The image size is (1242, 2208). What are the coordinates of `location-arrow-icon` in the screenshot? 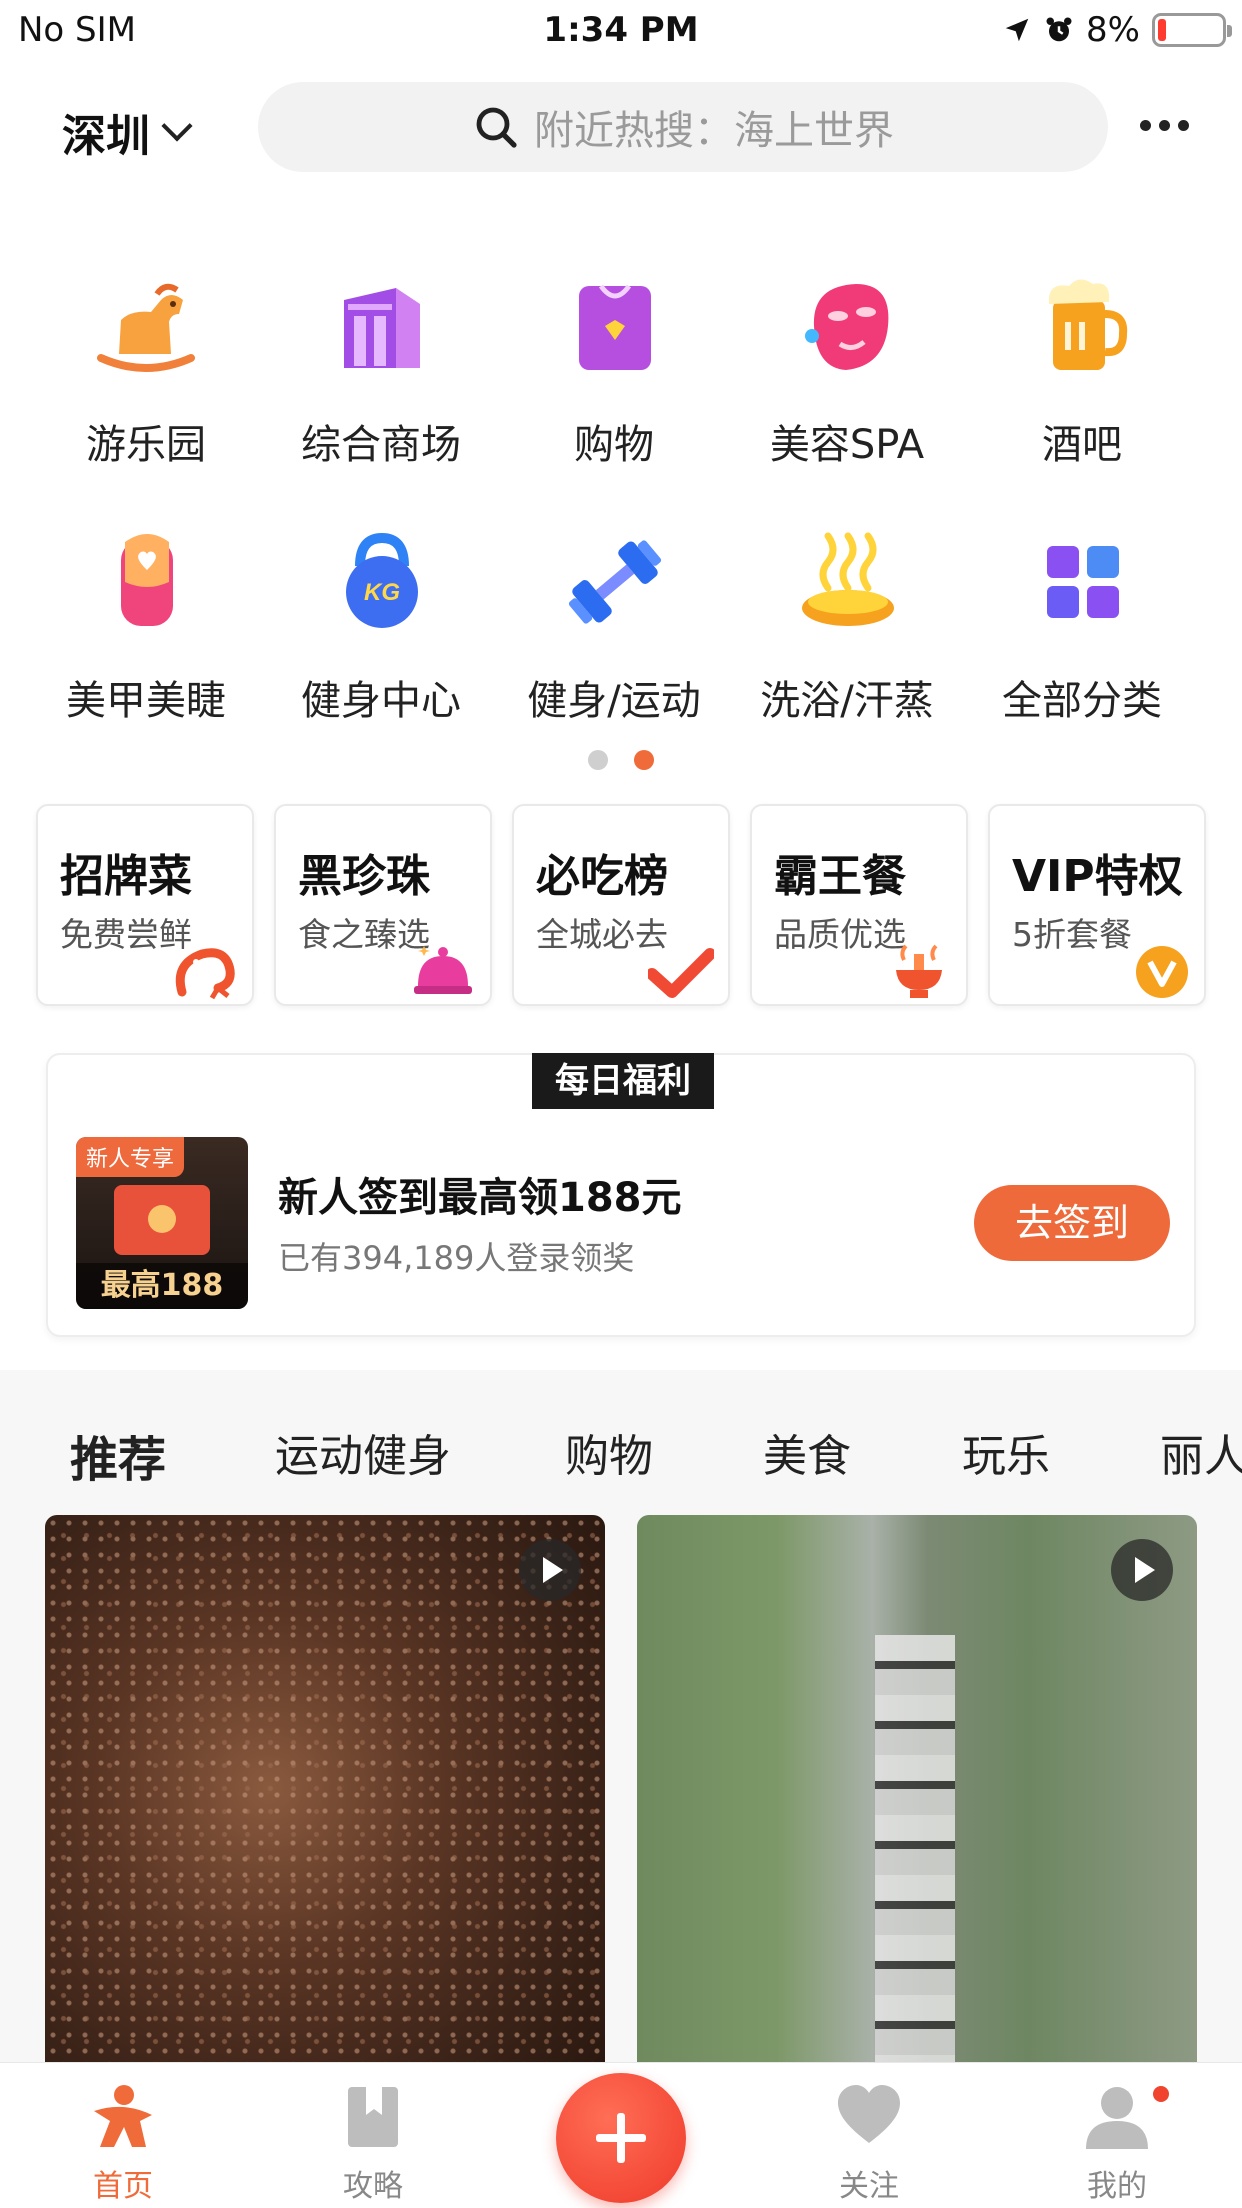 It's located at (1017, 30).